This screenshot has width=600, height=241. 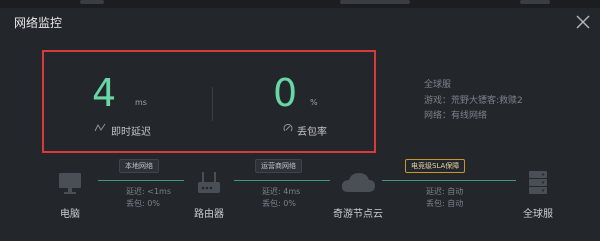 What do you see at coordinates (358, 182) in the screenshot?
I see `cloud-icon` at bounding box center [358, 182].